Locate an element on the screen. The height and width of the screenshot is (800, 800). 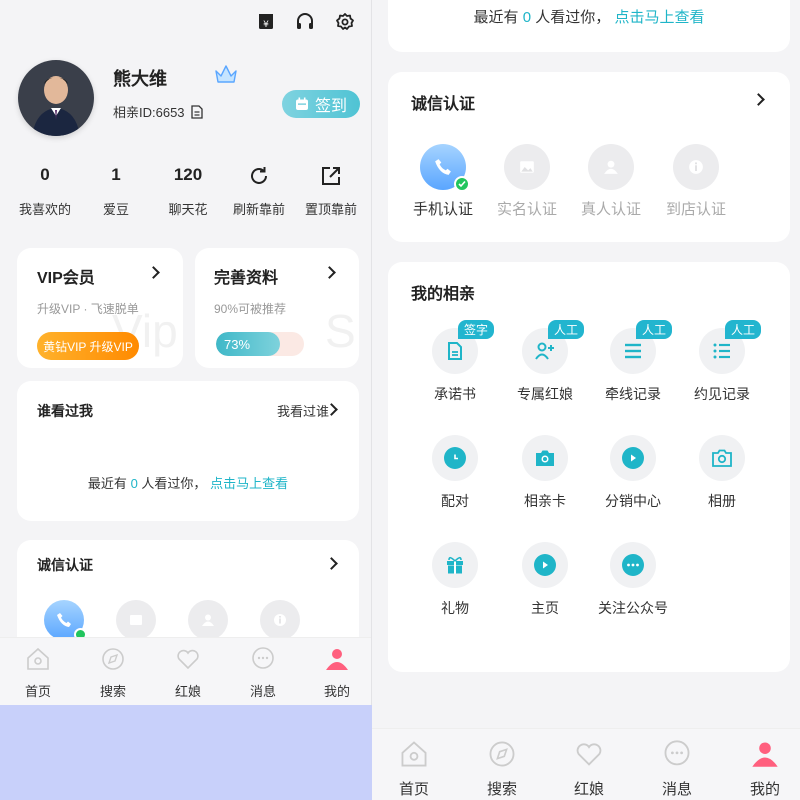
grid-item-pledge: 签字 承诺书 is located at coordinates (455, 362).